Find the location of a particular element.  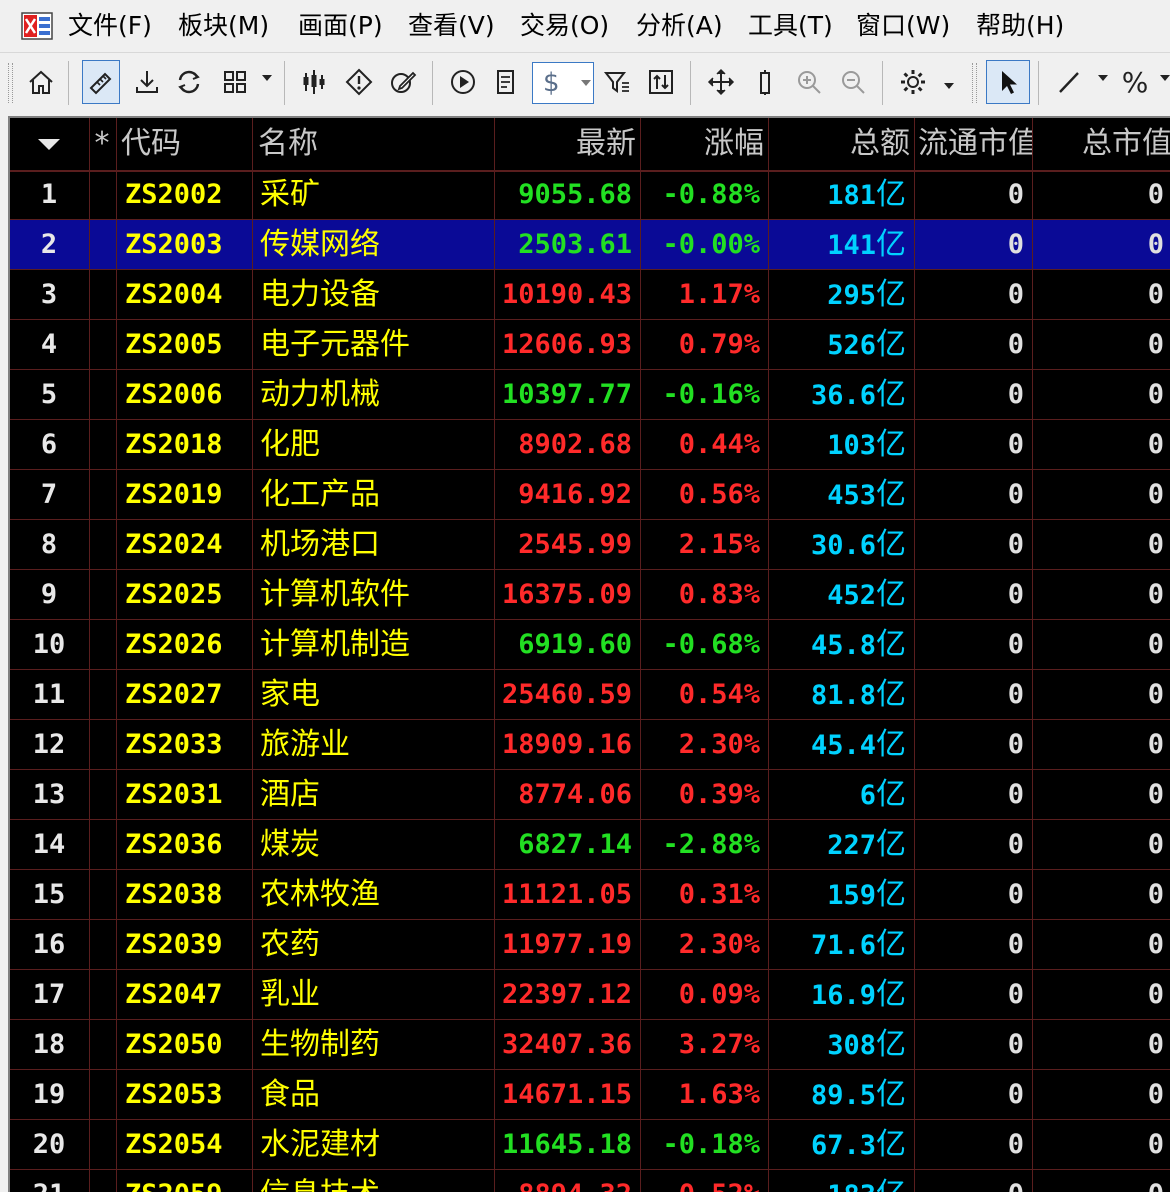

cell-code: ZS2033 is located at coordinates (174, 744).